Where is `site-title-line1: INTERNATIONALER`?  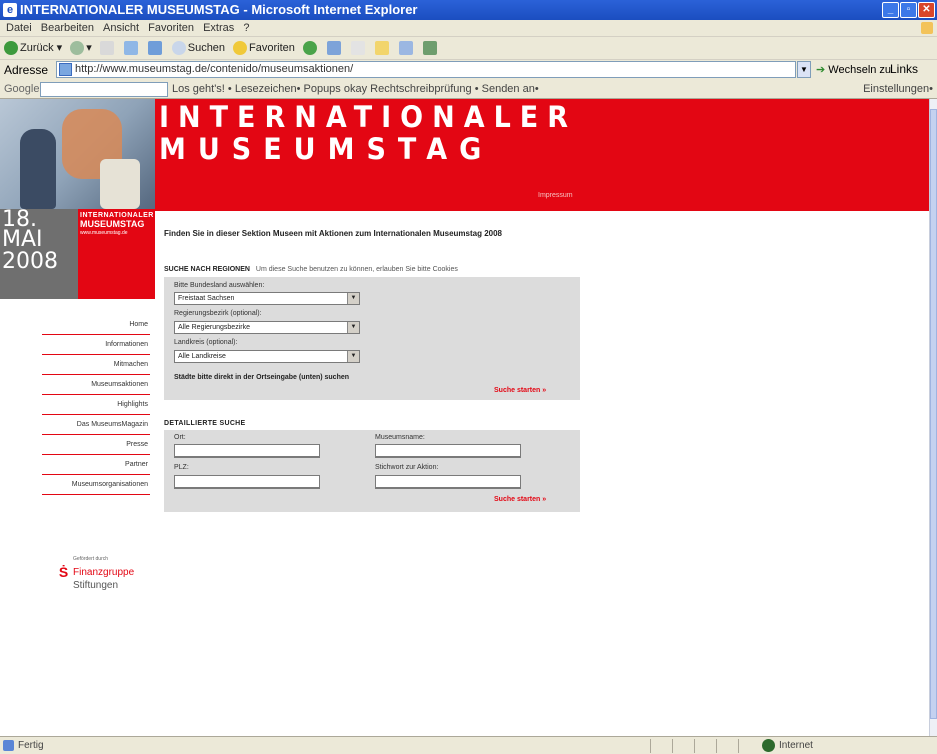 site-title-line1: INTERNATIONALER is located at coordinates (368, 117).